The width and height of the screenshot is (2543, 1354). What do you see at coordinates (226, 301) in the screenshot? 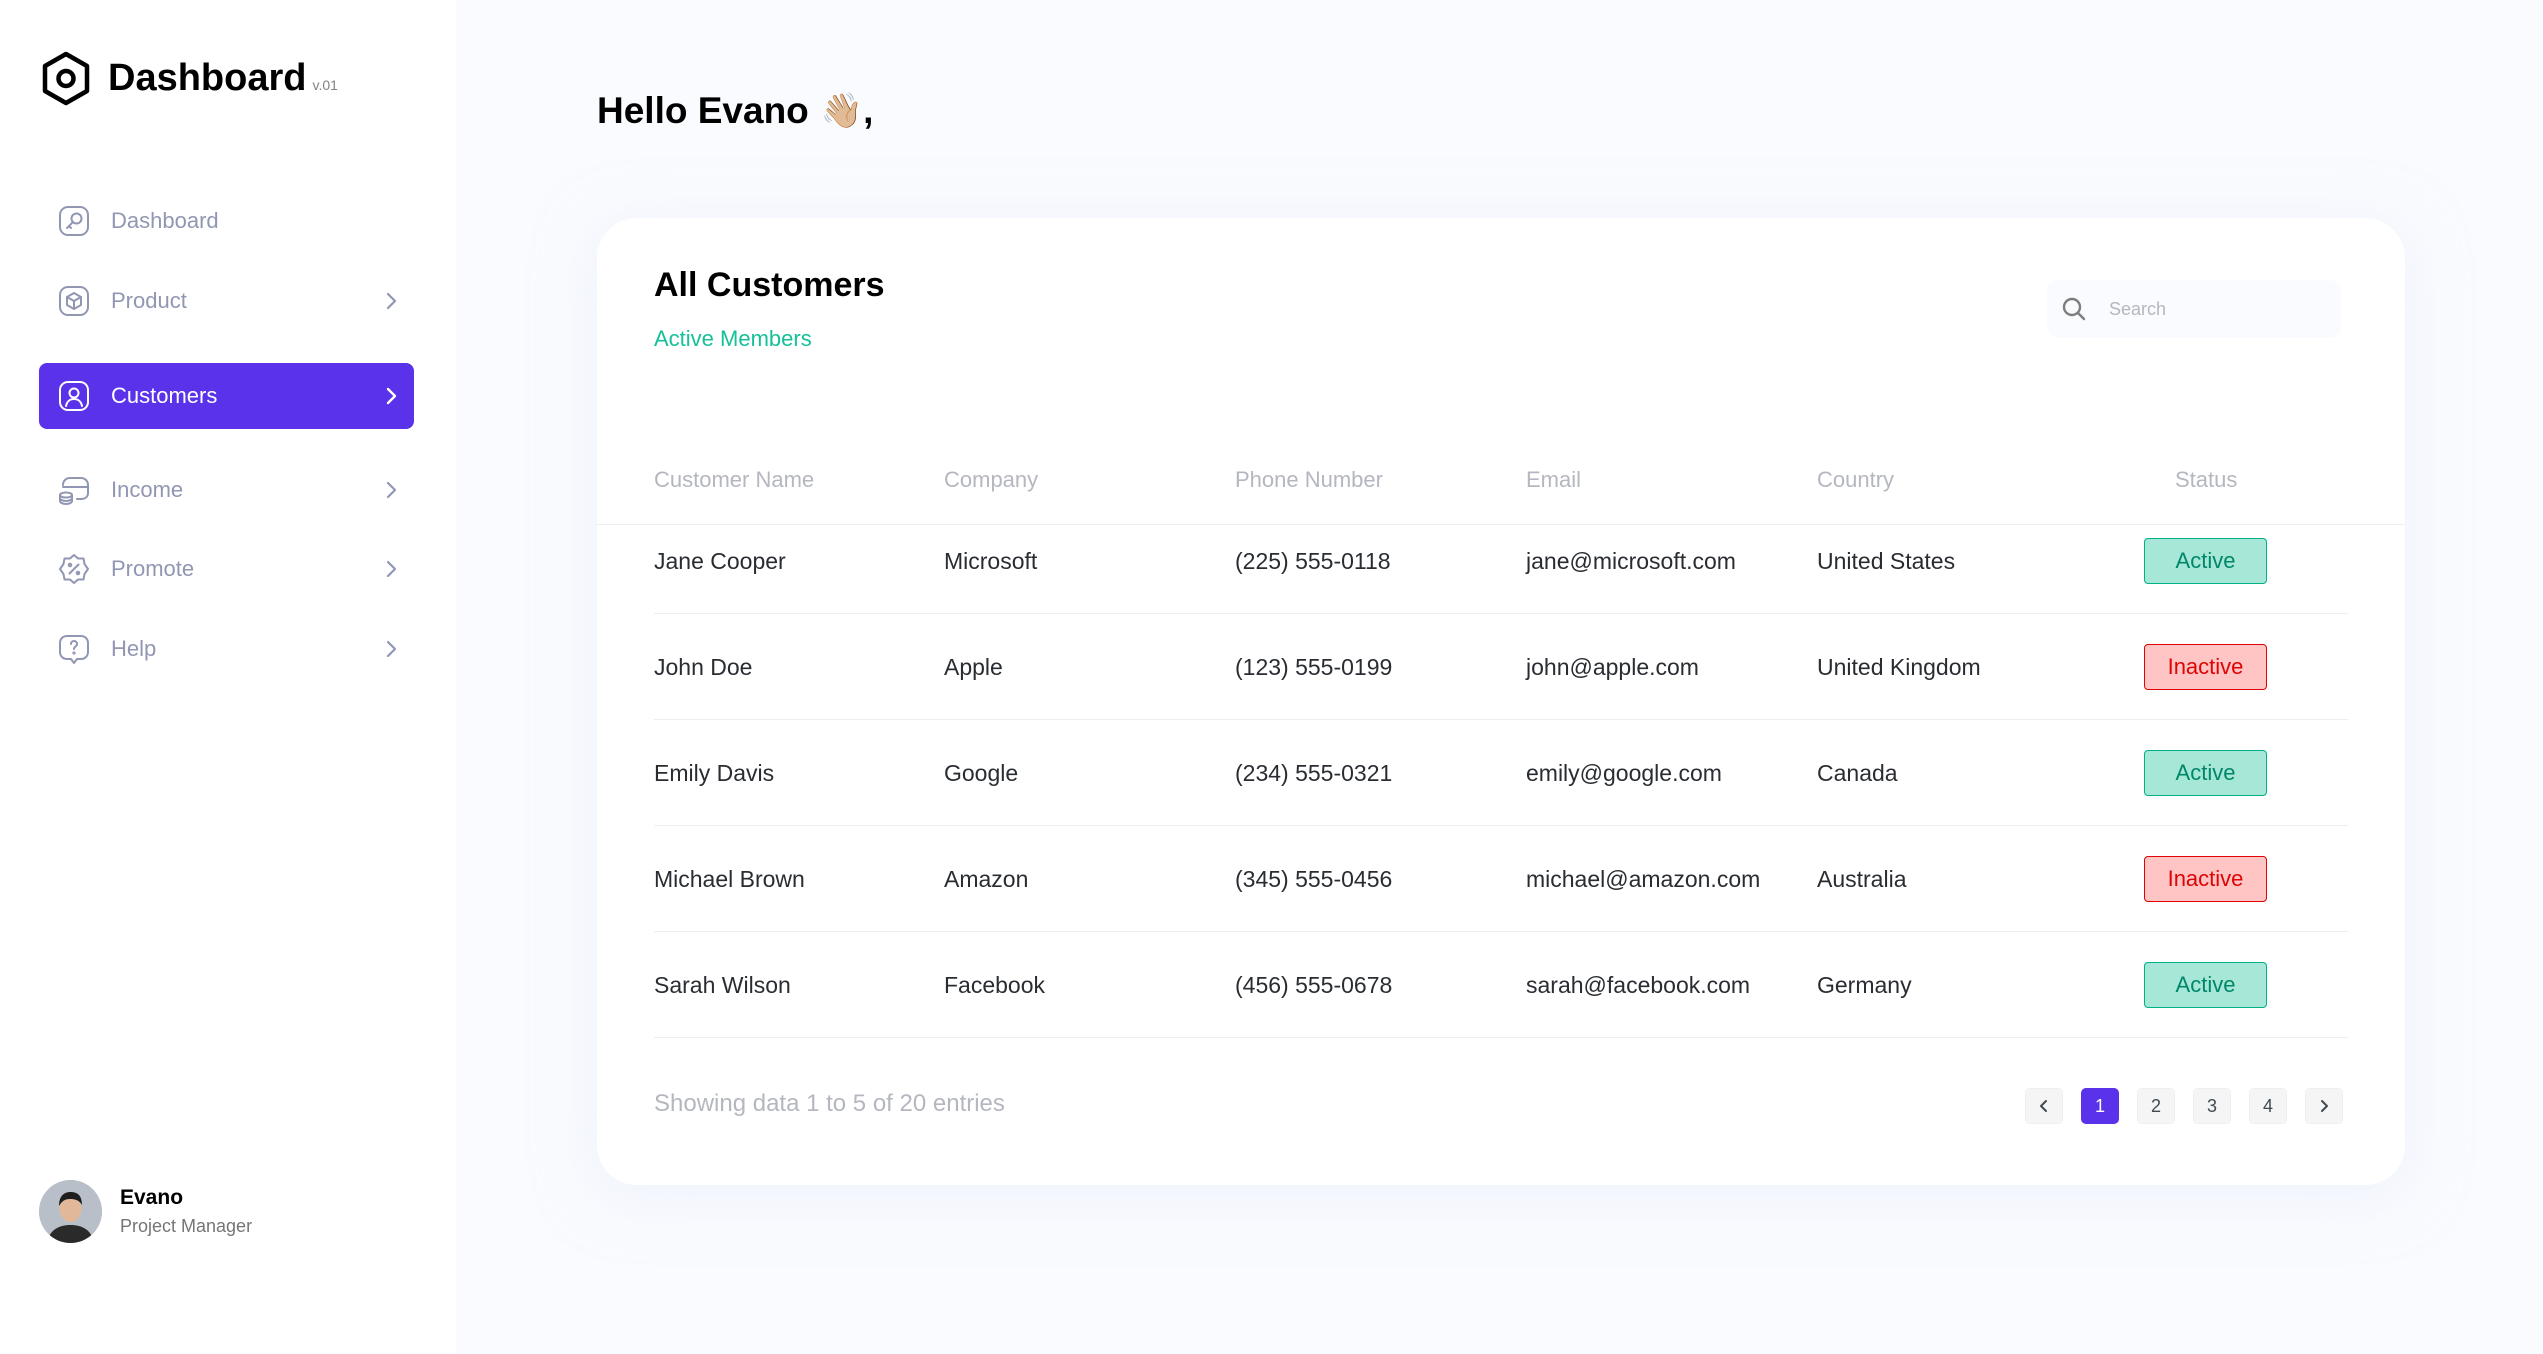
I see `sidebar-item-product: Product` at bounding box center [226, 301].